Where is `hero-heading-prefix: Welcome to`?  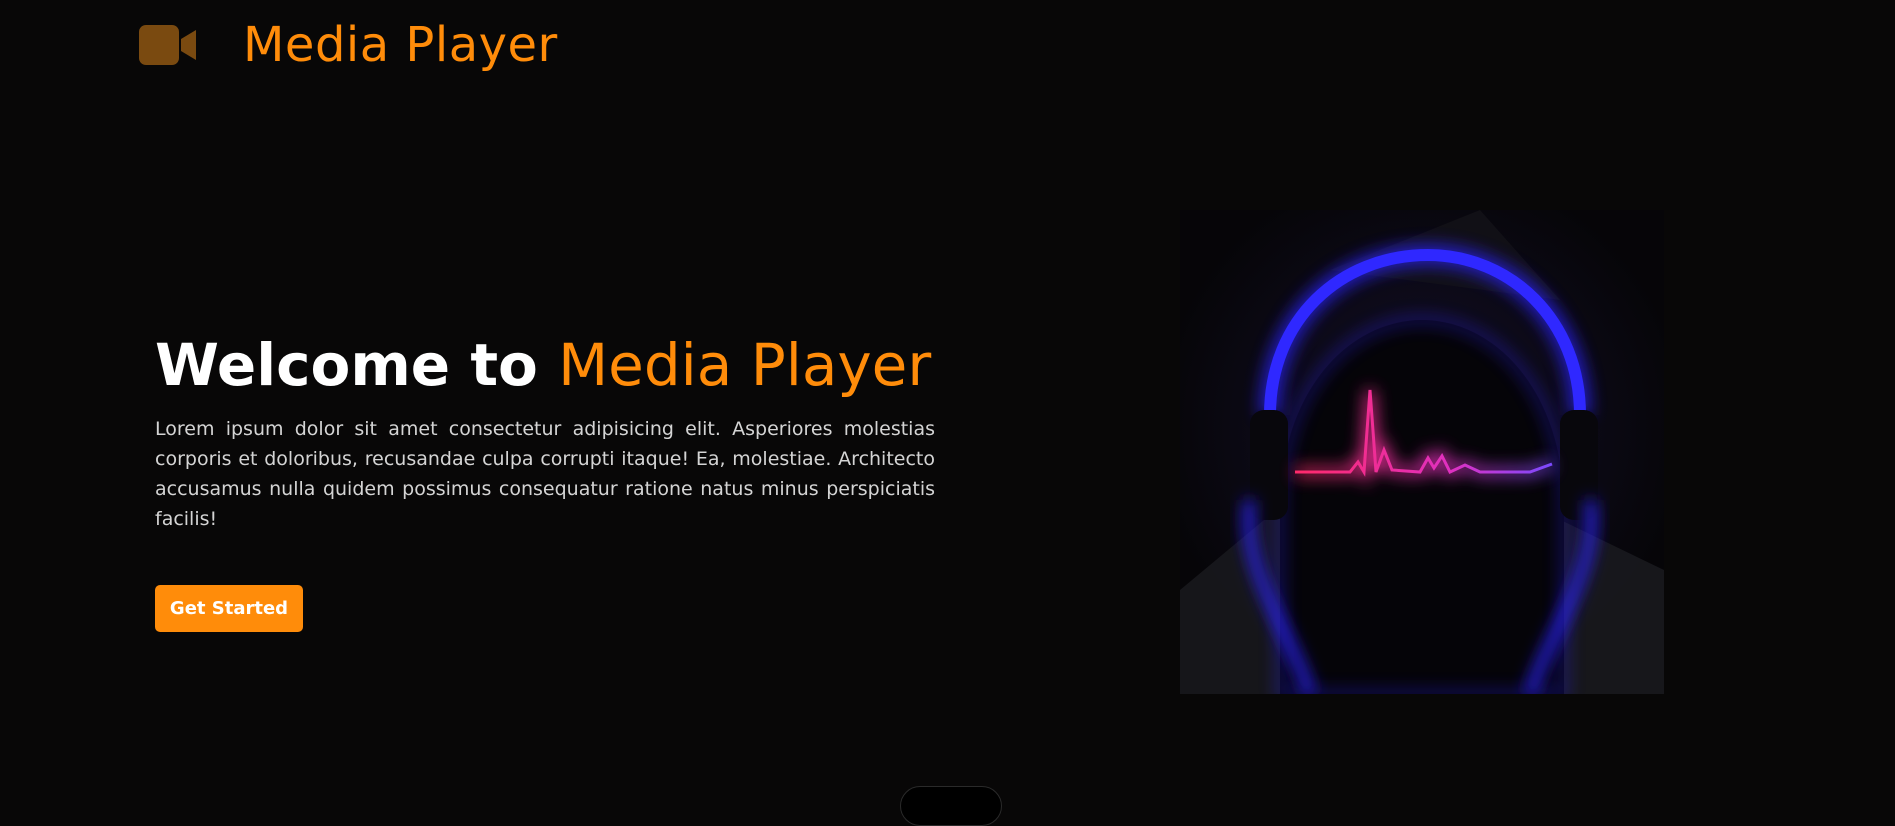 hero-heading-prefix: Welcome to is located at coordinates (346, 365).